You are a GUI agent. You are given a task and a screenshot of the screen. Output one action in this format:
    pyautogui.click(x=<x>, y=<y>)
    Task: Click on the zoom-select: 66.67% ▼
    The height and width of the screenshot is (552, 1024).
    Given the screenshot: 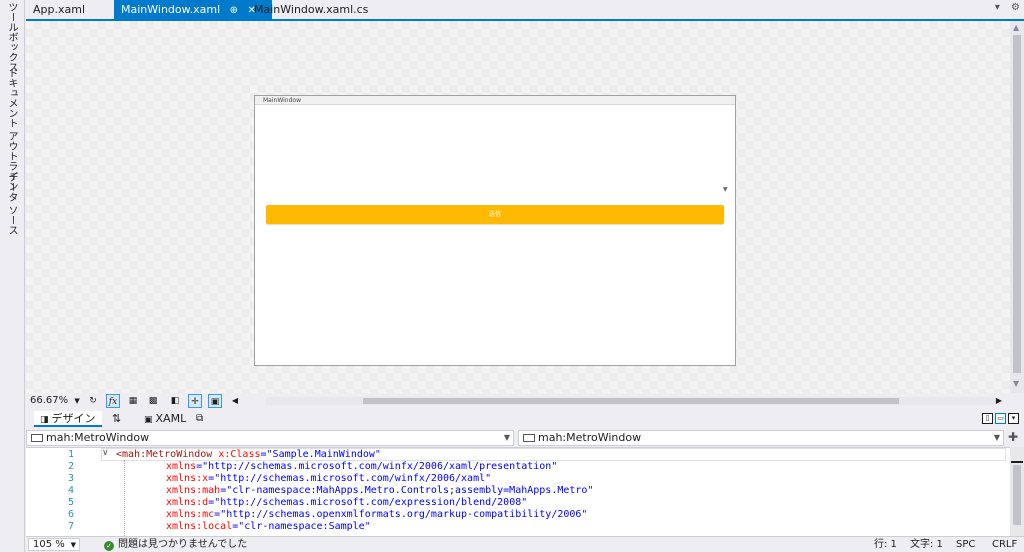 What is the action you would take?
    pyautogui.click(x=55, y=401)
    